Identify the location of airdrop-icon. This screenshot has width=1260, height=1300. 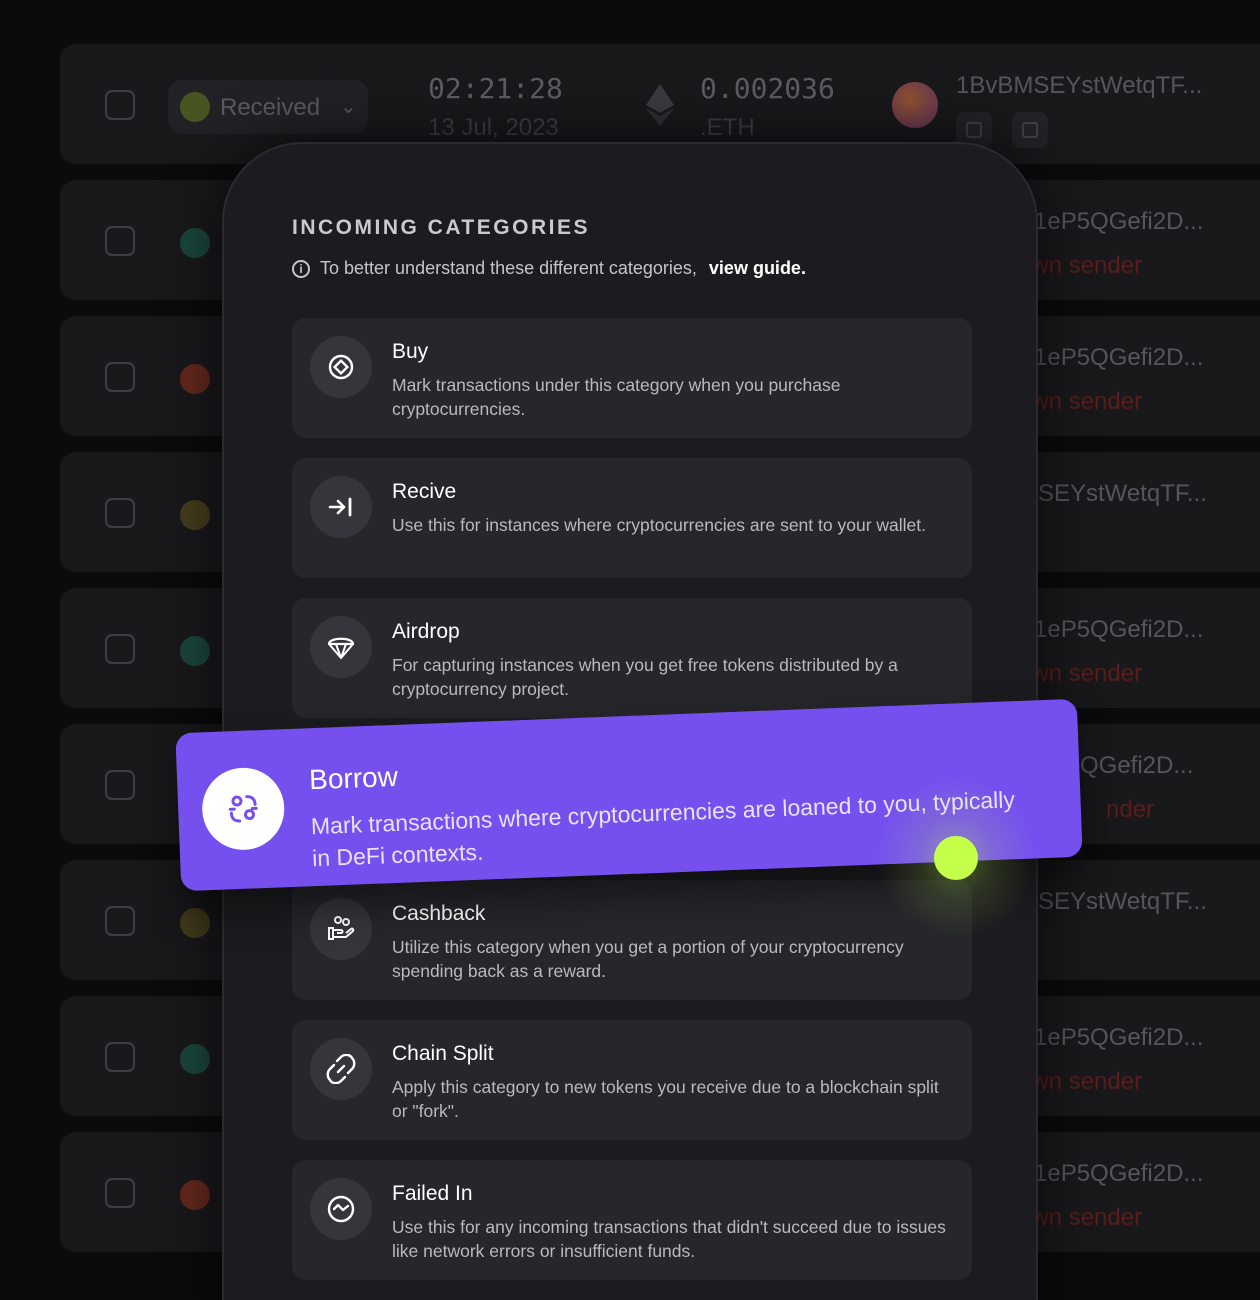
(341, 647).